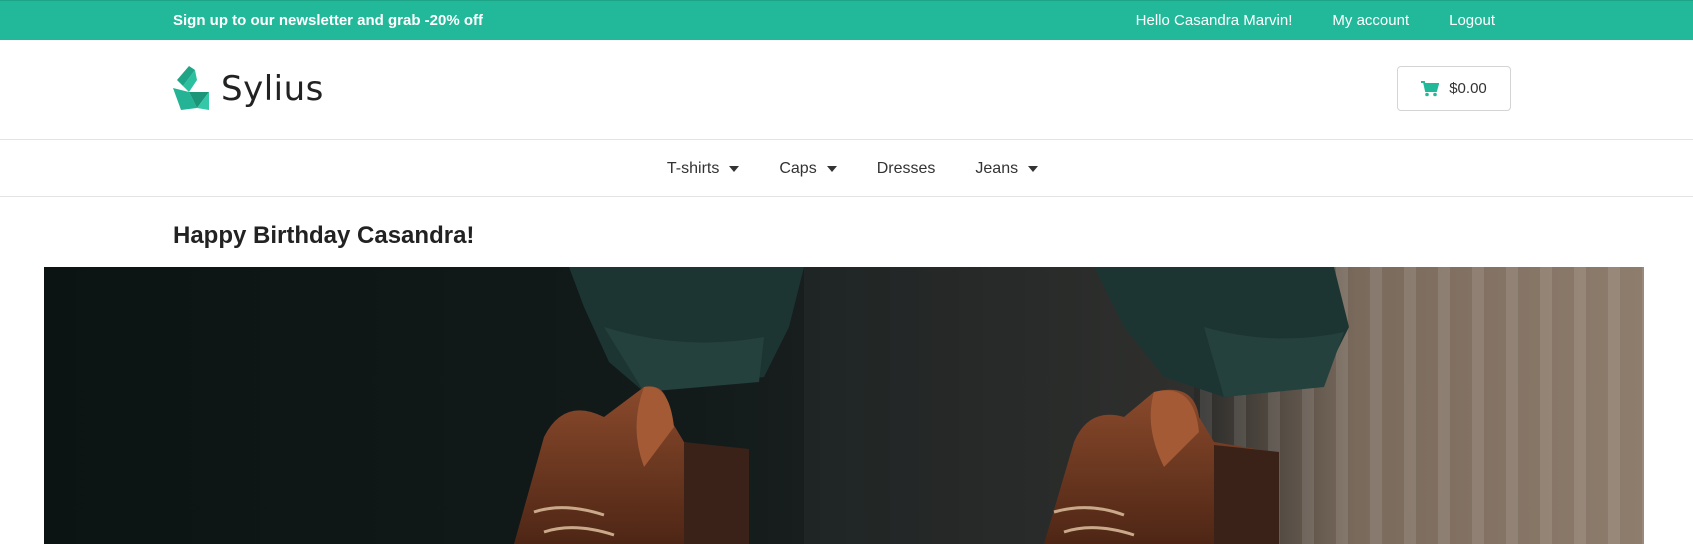 The image size is (1693, 544). I want to click on account-links: Hello Casandra Marvin! My account Logout, so click(1315, 20).